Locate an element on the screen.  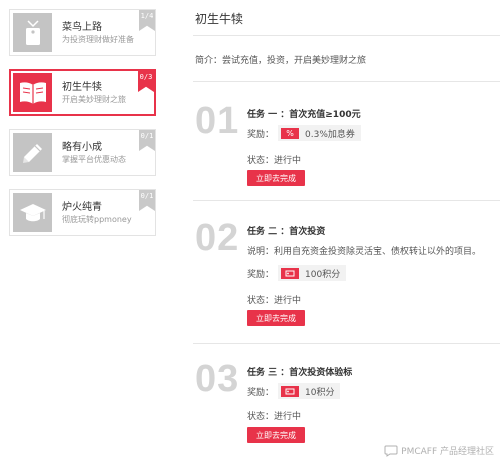
watermark: PMCAFF 产品经理社区 is located at coordinates (439, 450).